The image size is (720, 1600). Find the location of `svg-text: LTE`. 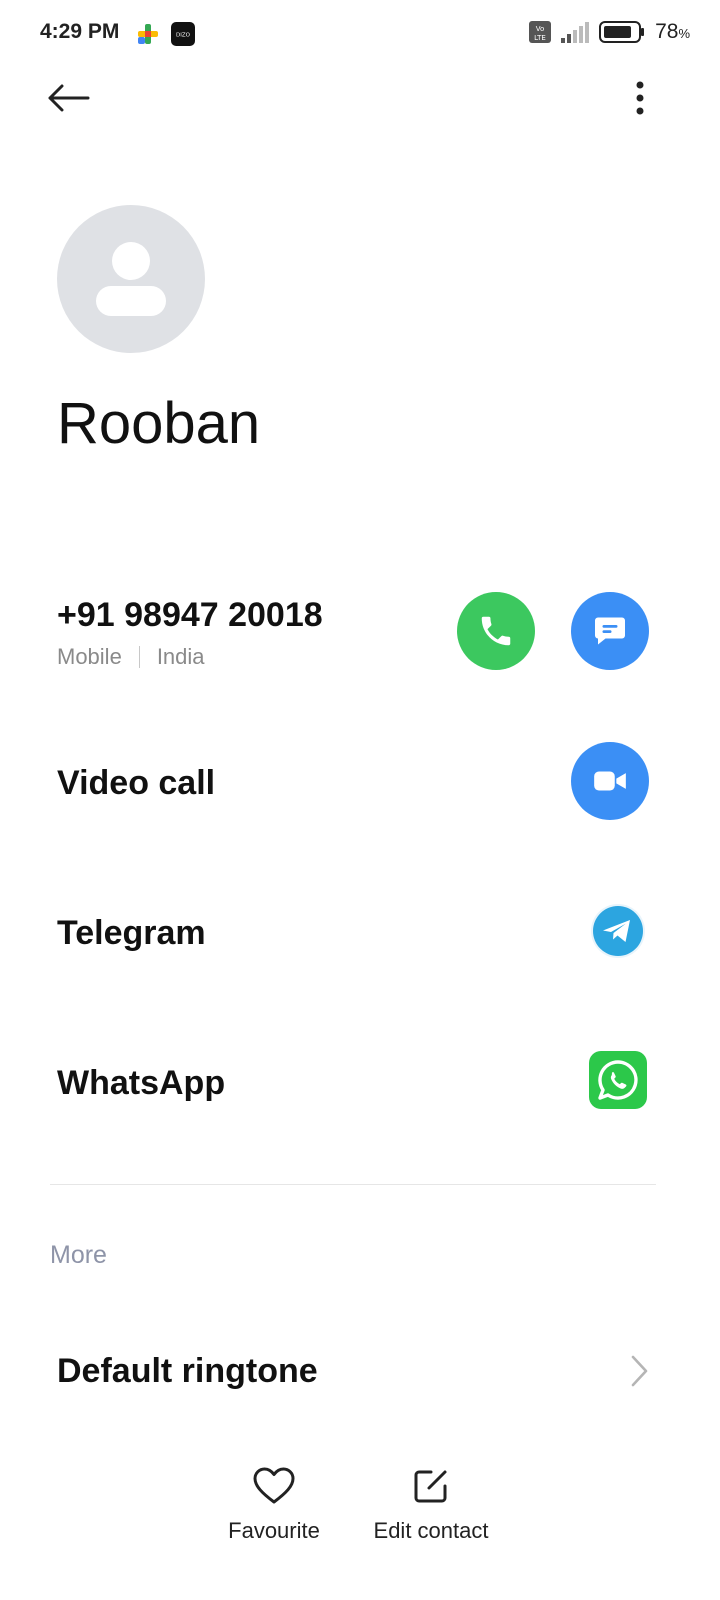

svg-text: LTE is located at coordinates (540, 38).